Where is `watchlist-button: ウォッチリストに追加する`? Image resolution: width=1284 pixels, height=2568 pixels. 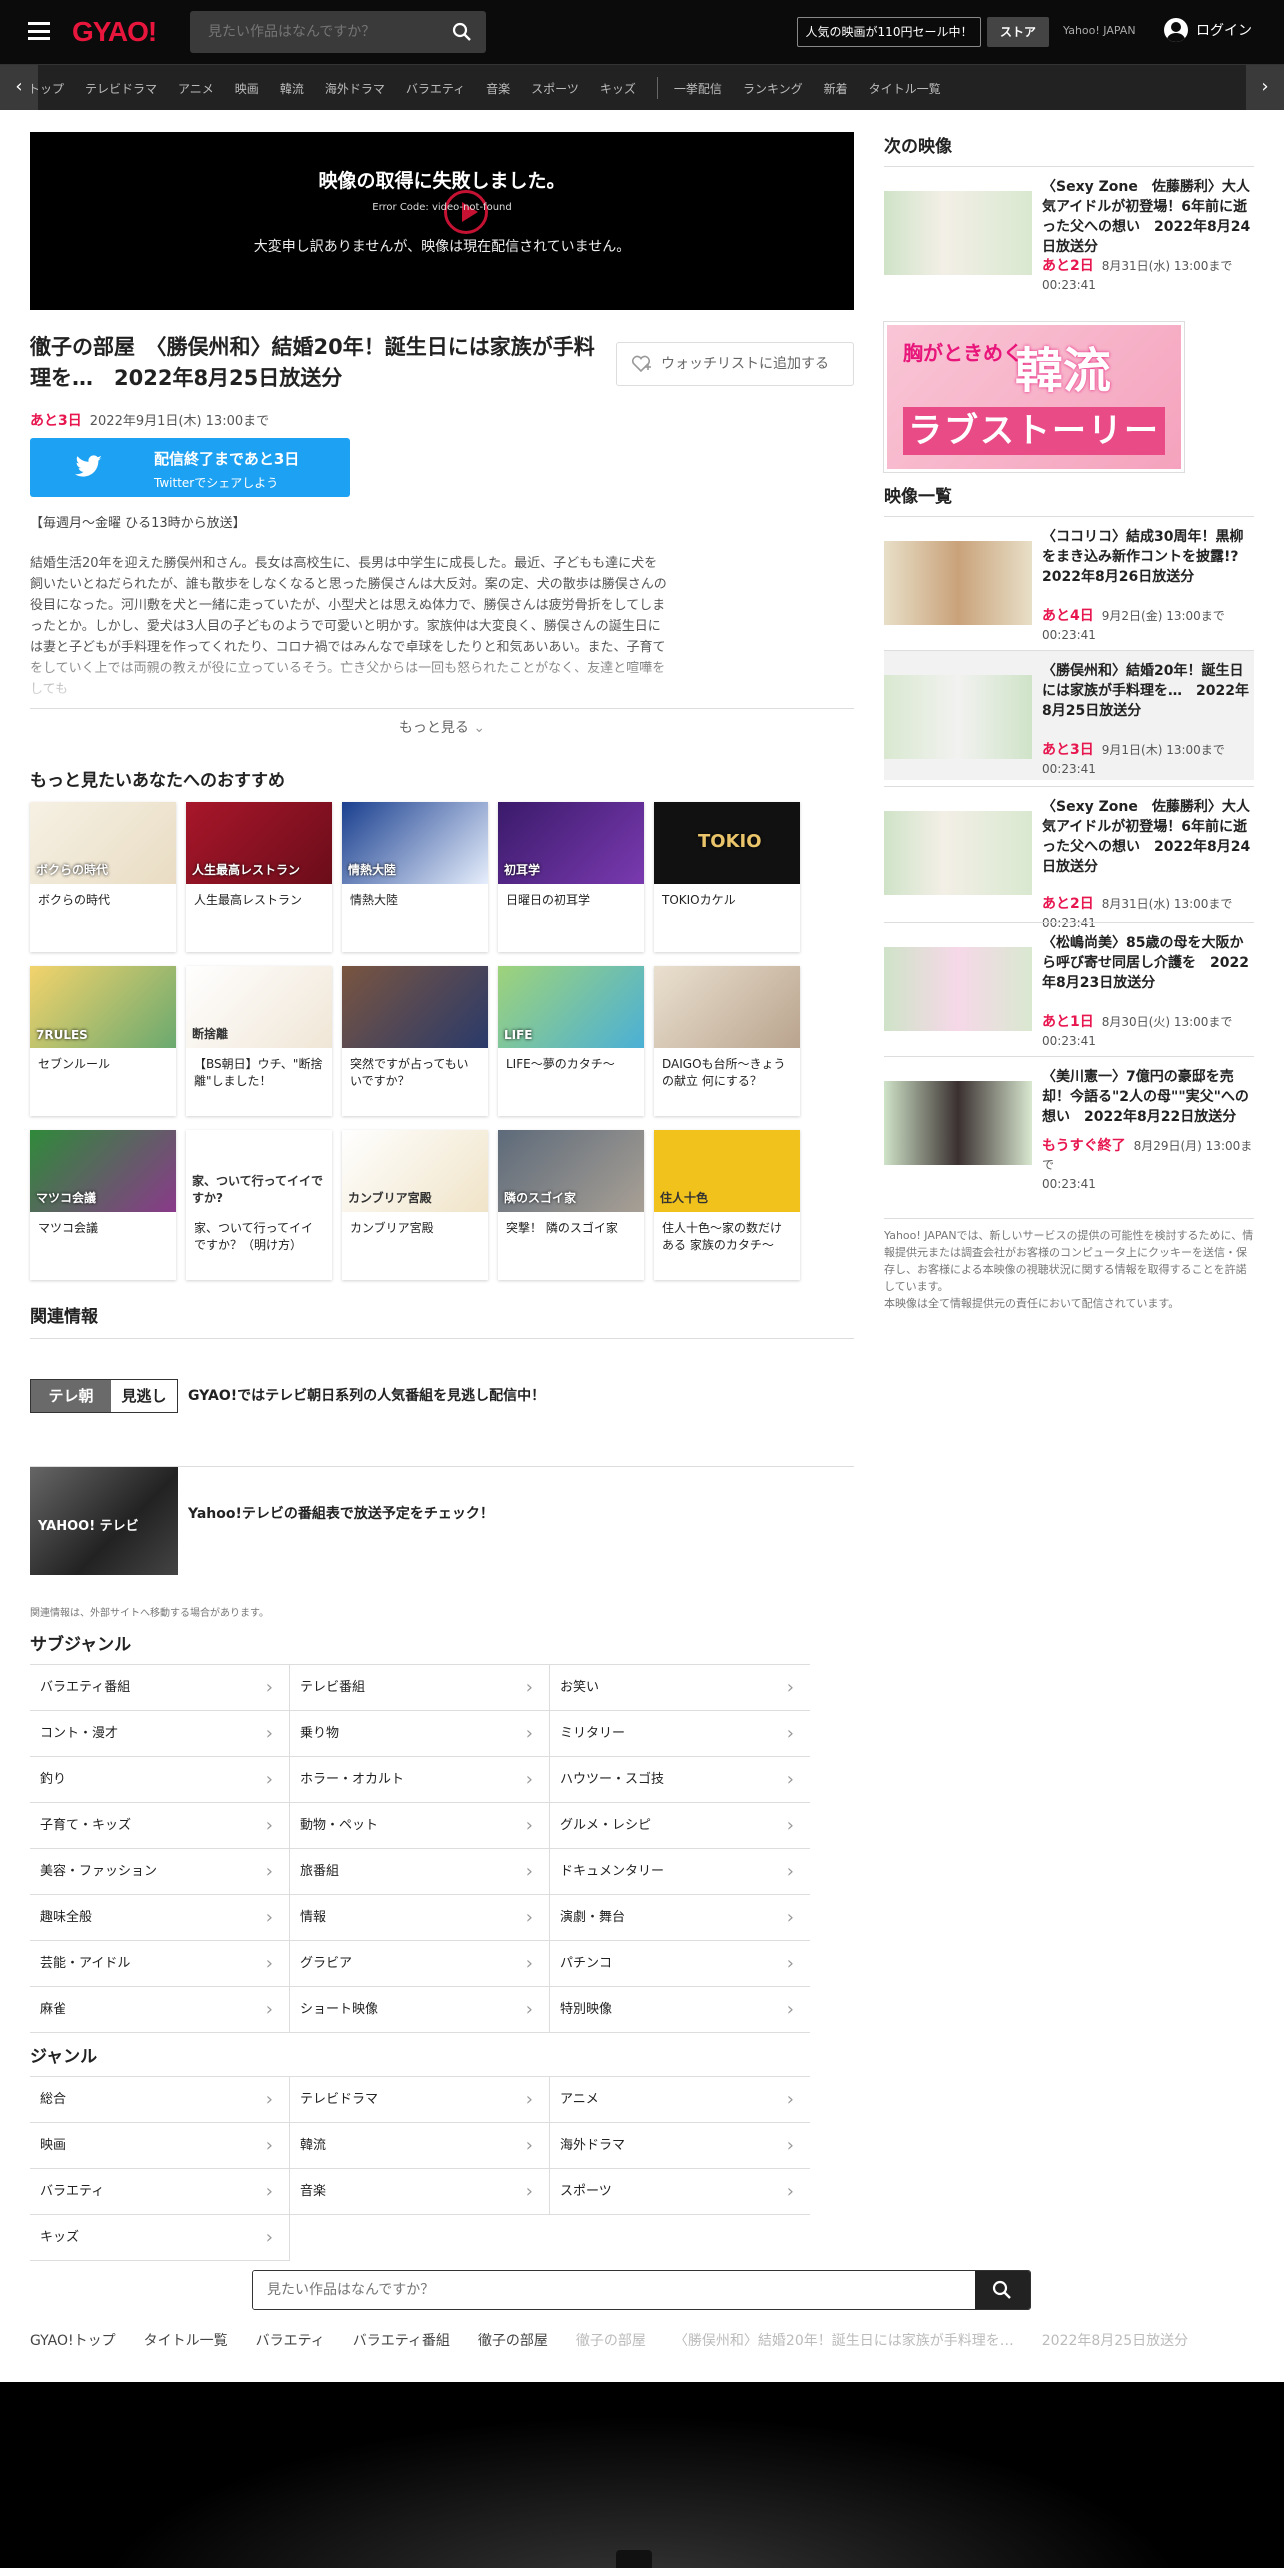 watchlist-button: ウォッチリストに追加する is located at coordinates (735, 364).